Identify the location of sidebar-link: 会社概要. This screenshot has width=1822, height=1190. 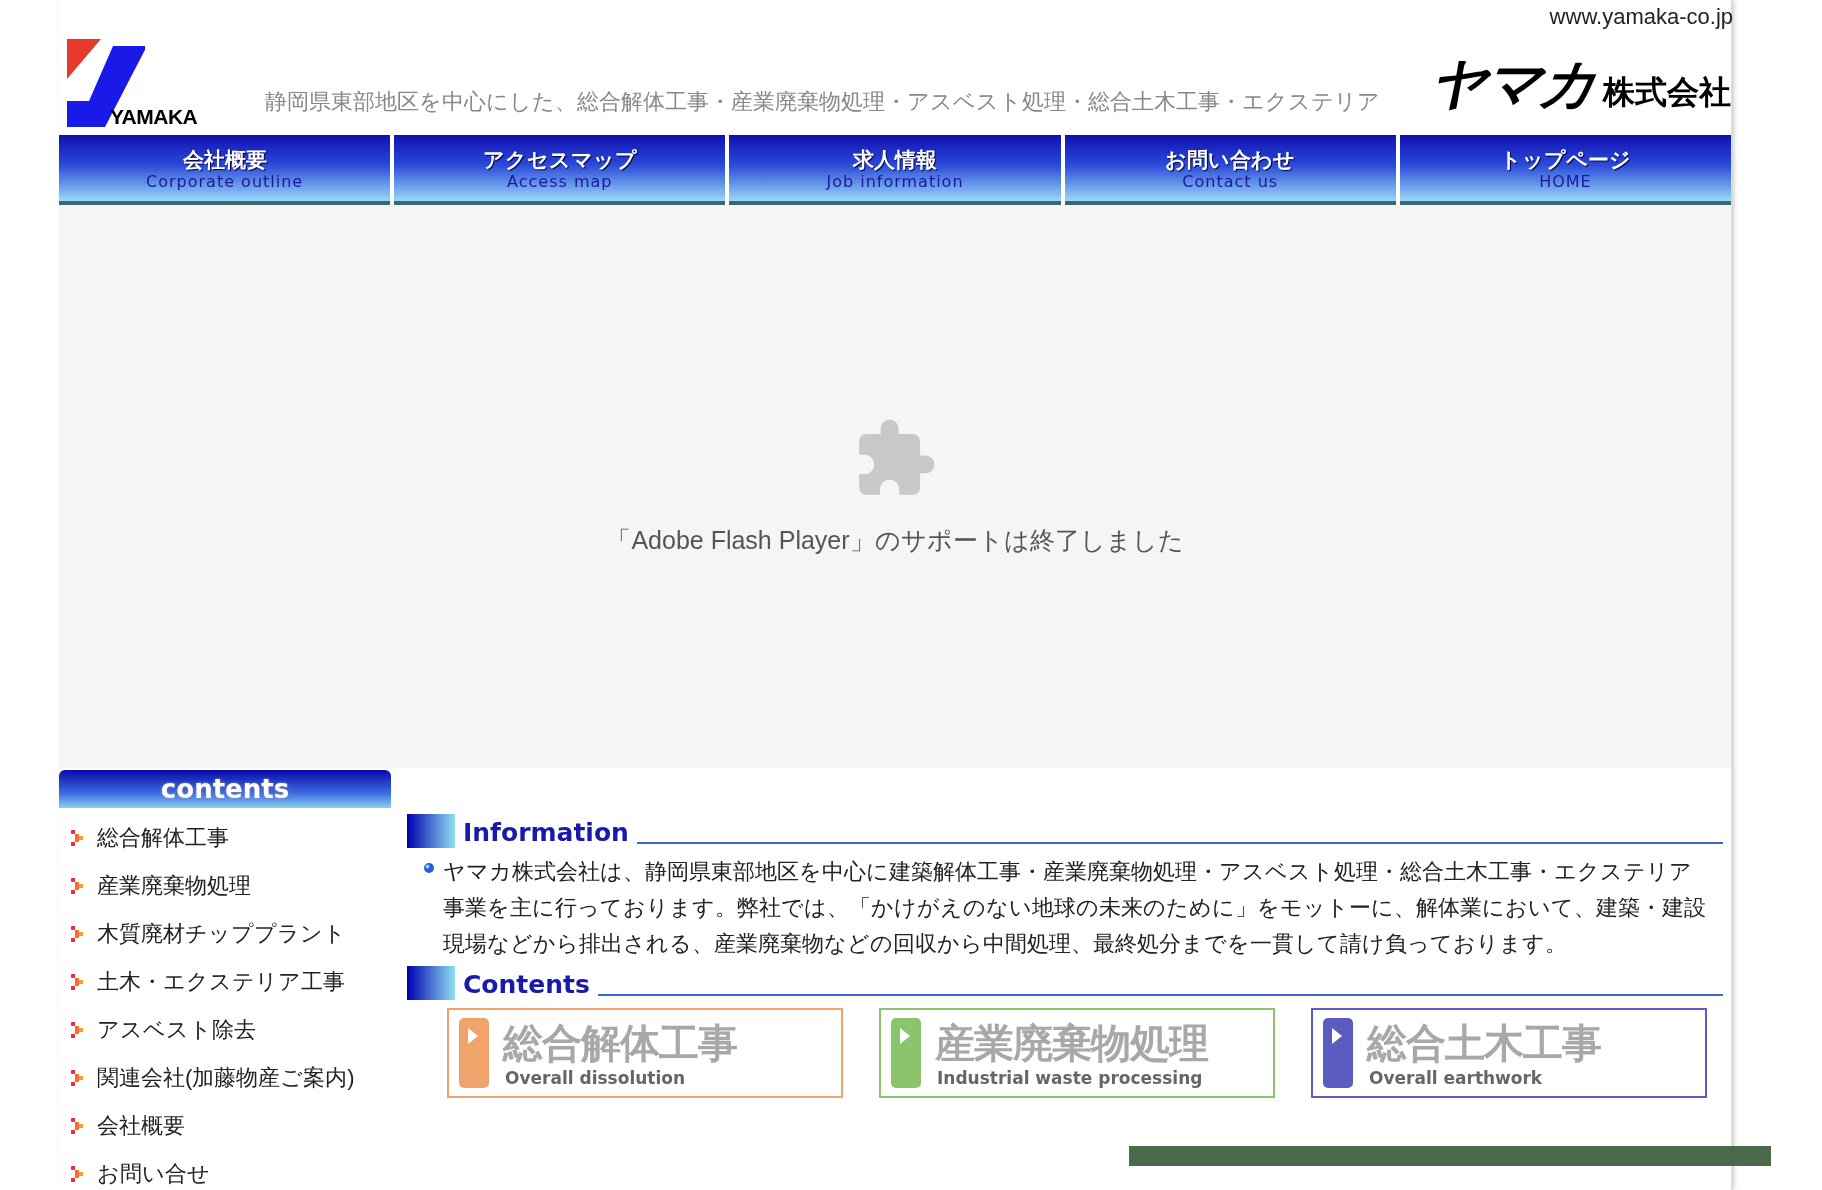
(141, 1126).